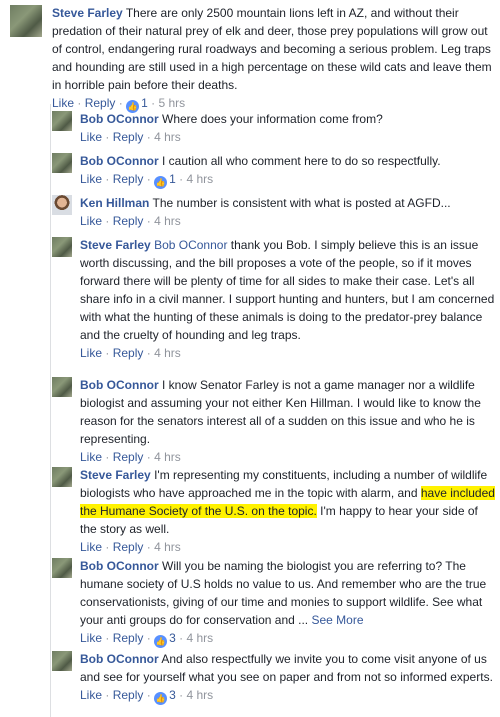  I want to click on see-more-link: See More, so click(337, 620).